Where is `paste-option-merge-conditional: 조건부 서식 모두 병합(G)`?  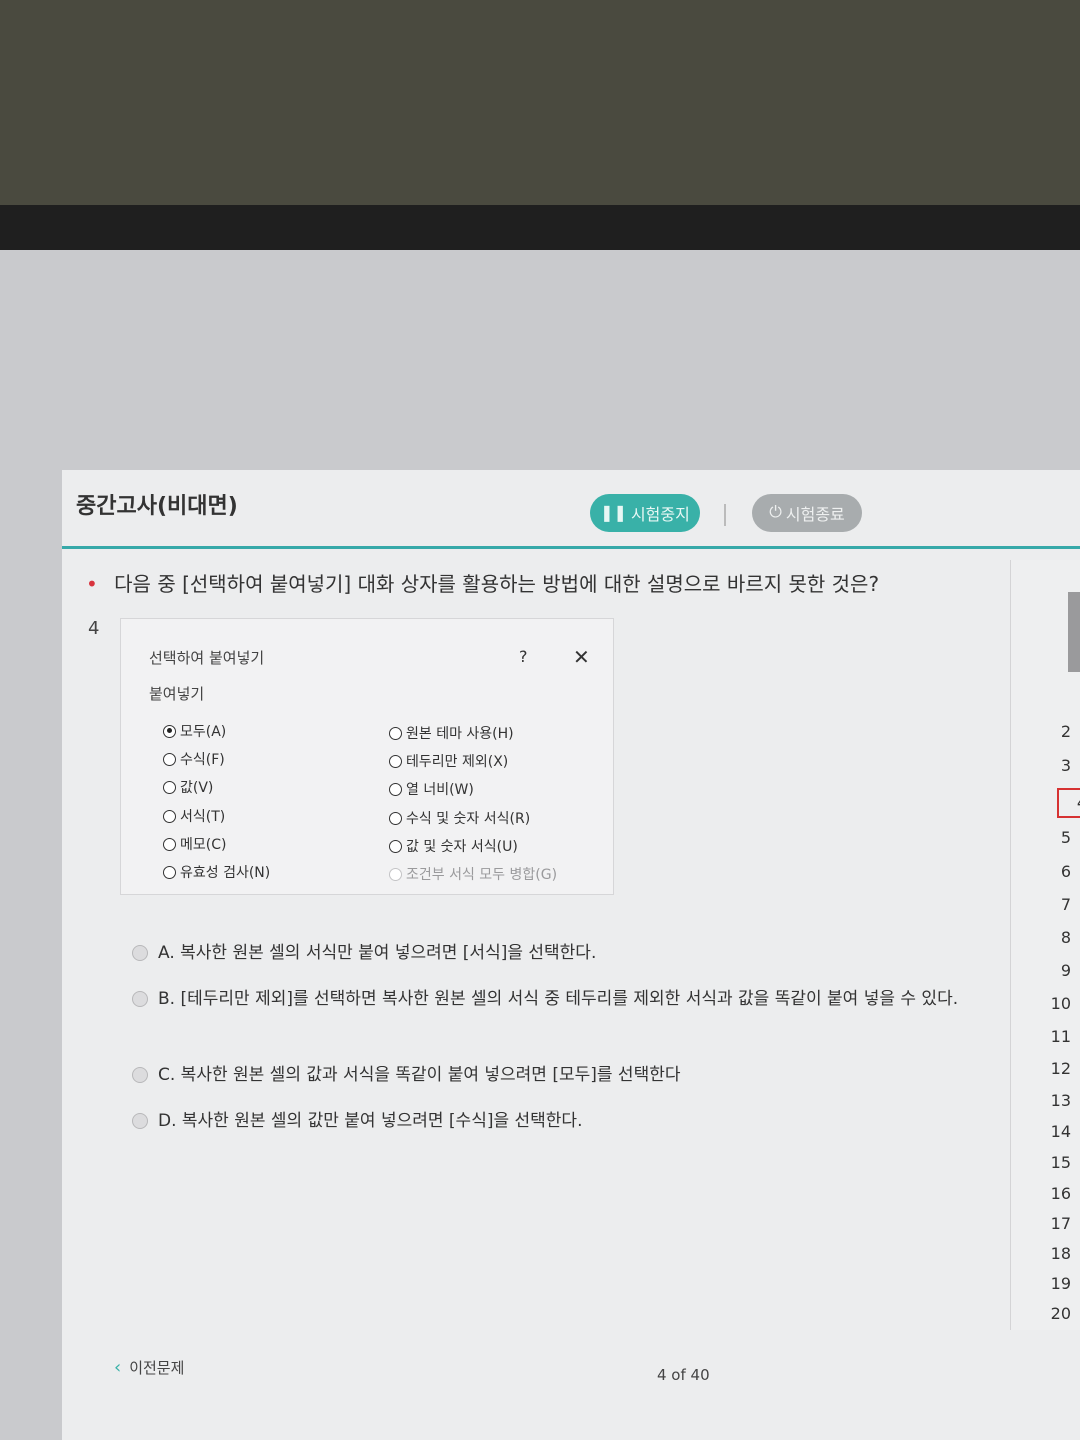
paste-option-merge-conditional: 조건부 서식 모두 병합(G) is located at coordinates (473, 874).